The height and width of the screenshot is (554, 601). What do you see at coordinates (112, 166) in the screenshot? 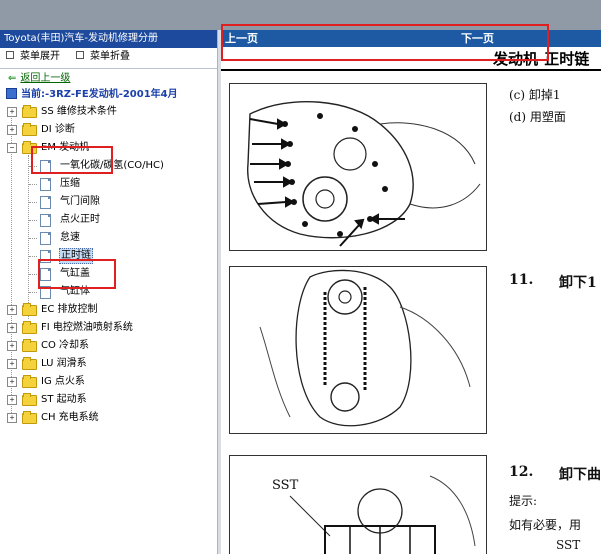
I see `tree-label: 一氧化碳/碳氢(CO/HC)` at bounding box center [112, 166].